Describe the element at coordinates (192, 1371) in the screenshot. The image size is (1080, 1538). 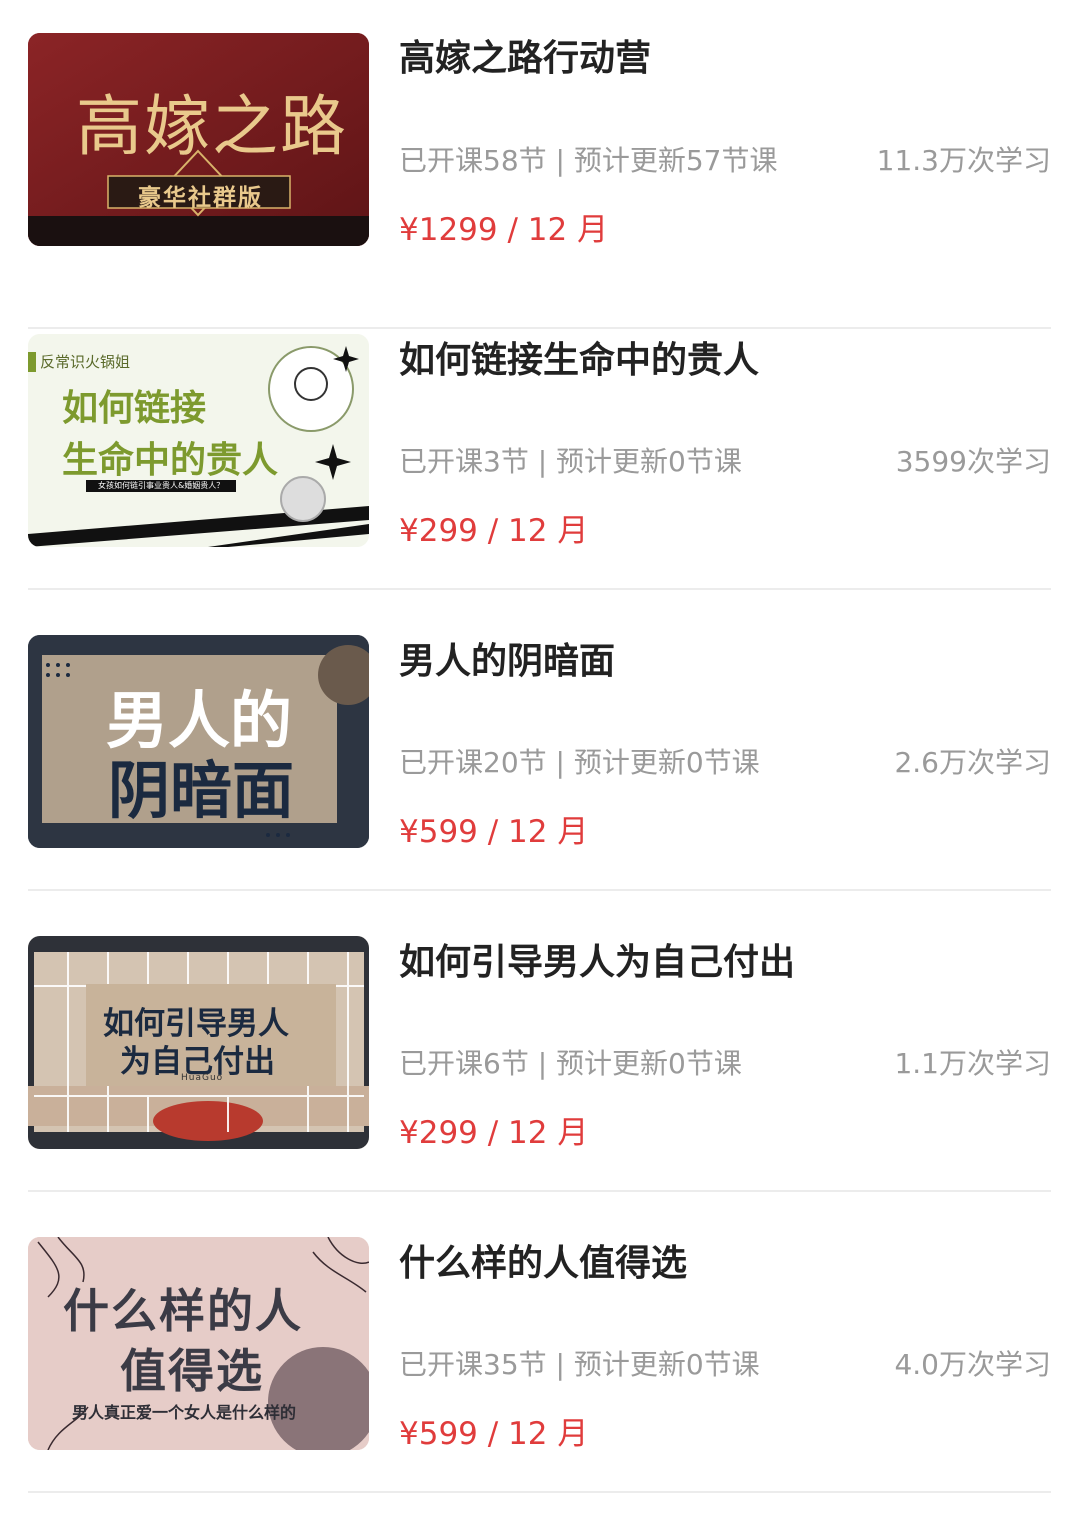
I see `thumbnail-subtitle: 值得选` at that location.